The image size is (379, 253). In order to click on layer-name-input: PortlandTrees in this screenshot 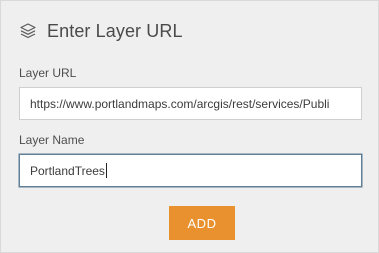, I will do `click(190, 170)`.